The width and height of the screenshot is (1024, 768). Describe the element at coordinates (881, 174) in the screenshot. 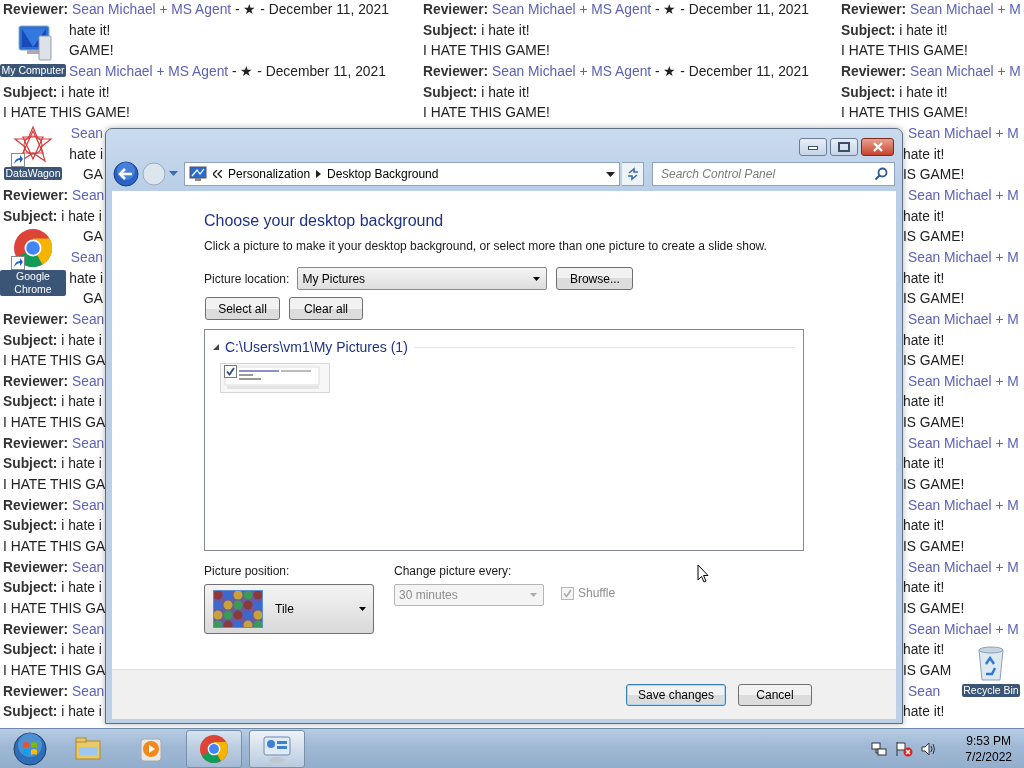

I see `search-icon` at that location.